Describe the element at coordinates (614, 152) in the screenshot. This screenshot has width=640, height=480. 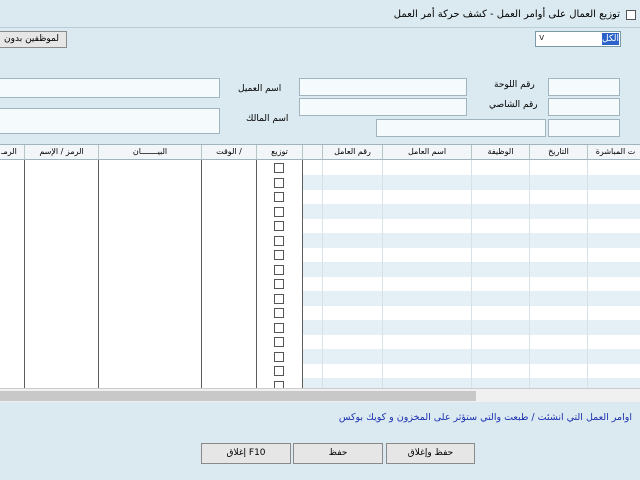
I see `col-header-start: ت المباشرة` at that location.